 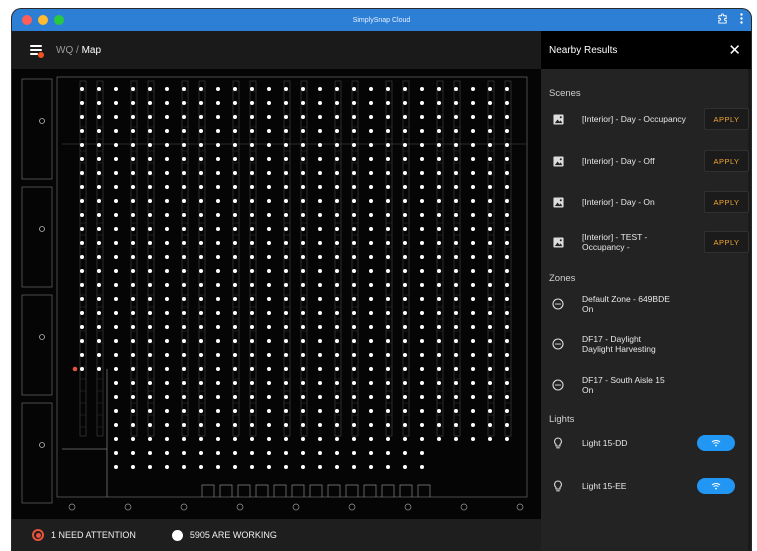 I want to click on menu-button, so click(x=37, y=51).